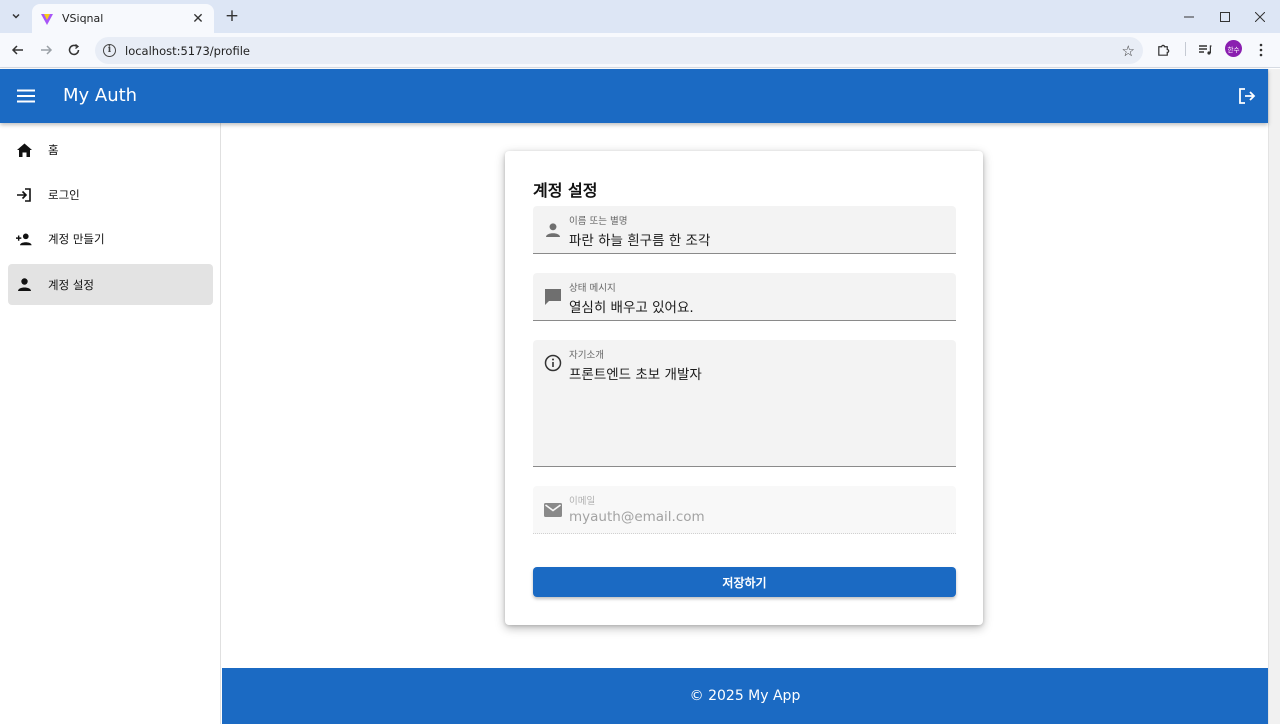  Describe the element at coordinates (24, 195) in the screenshot. I see `login-icon` at that location.